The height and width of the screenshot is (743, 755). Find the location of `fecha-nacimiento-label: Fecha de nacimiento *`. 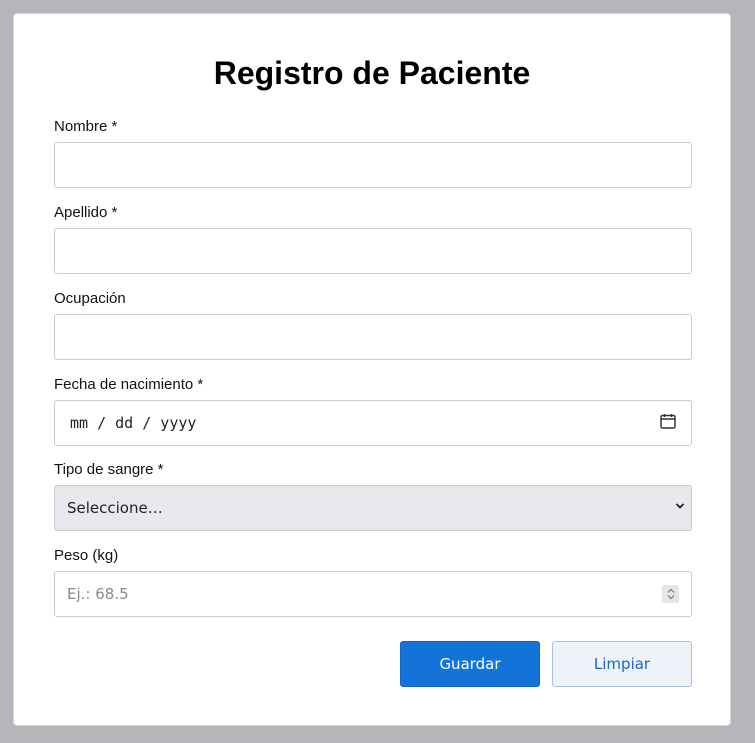

fecha-nacimiento-label: Fecha de nacimiento * is located at coordinates (129, 384).